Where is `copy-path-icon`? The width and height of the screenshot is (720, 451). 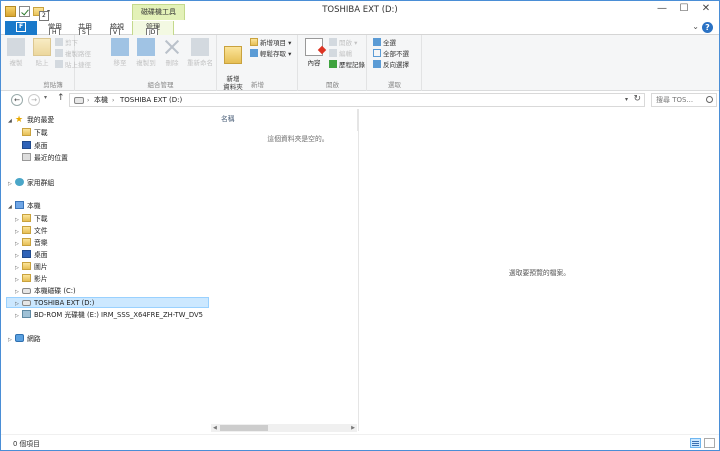 copy-path-icon is located at coordinates (59, 53).